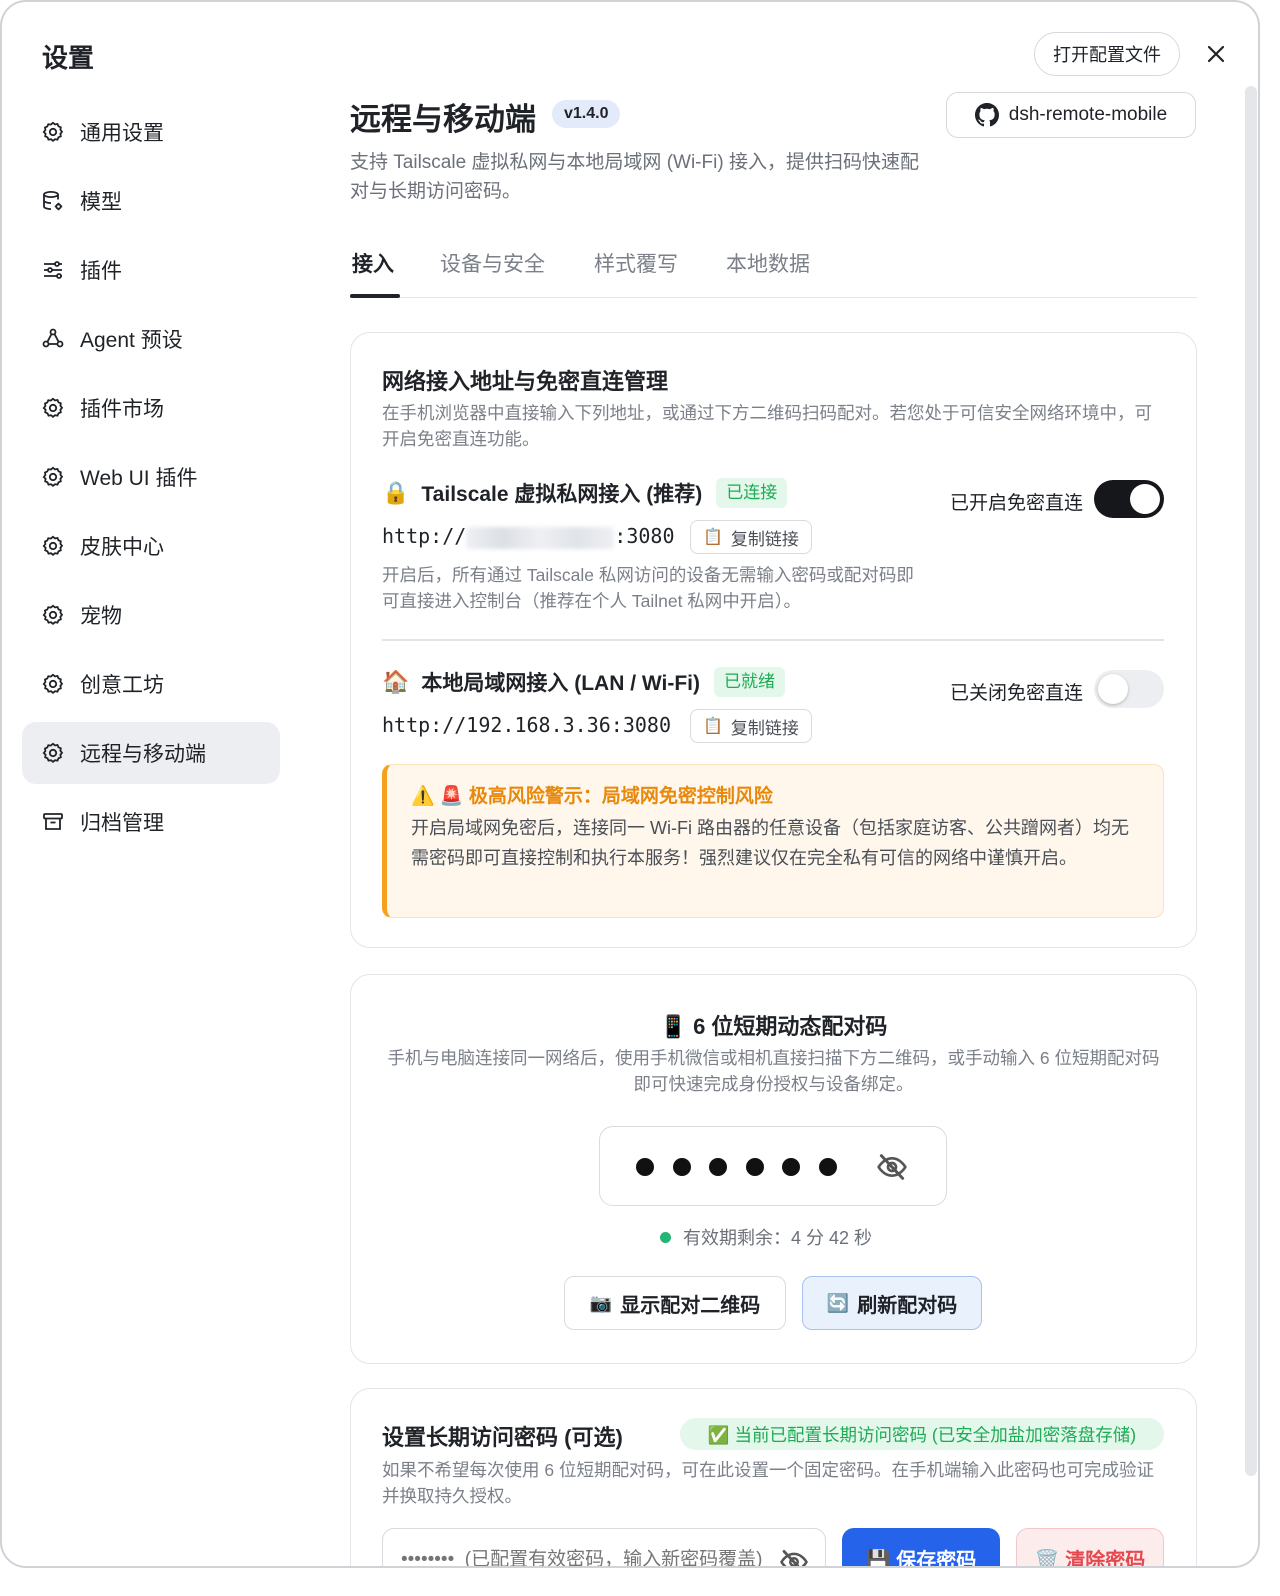  What do you see at coordinates (443, 119) in the screenshot?
I see `page-title: 远程与移动端` at bounding box center [443, 119].